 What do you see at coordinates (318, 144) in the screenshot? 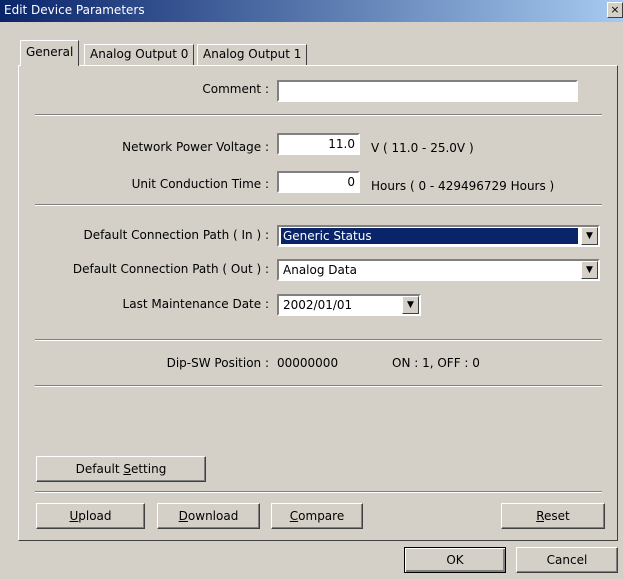
I see `network-power-voltage-input: 11.0` at bounding box center [318, 144].